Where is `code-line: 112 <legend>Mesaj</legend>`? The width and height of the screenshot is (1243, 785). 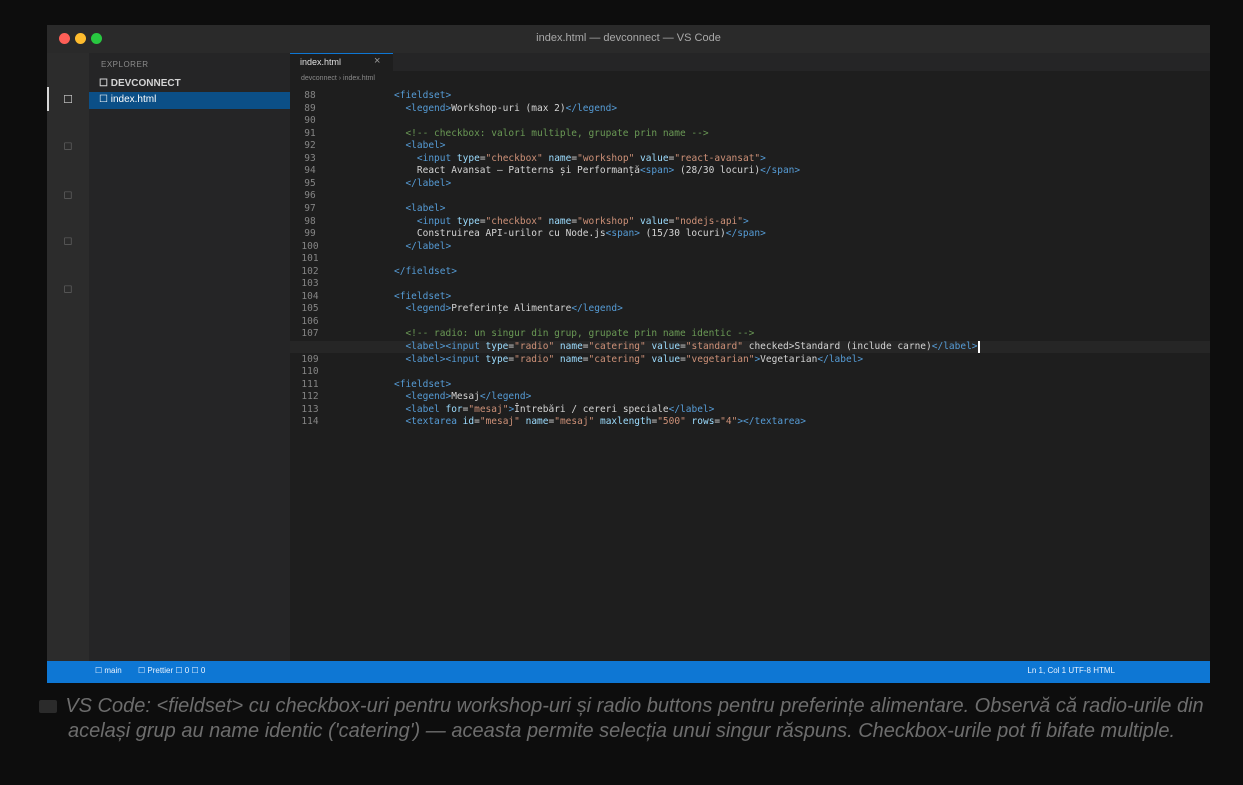 code-line: 112 <legend>Mesaj</legend> is located at coordinates (750, 397).